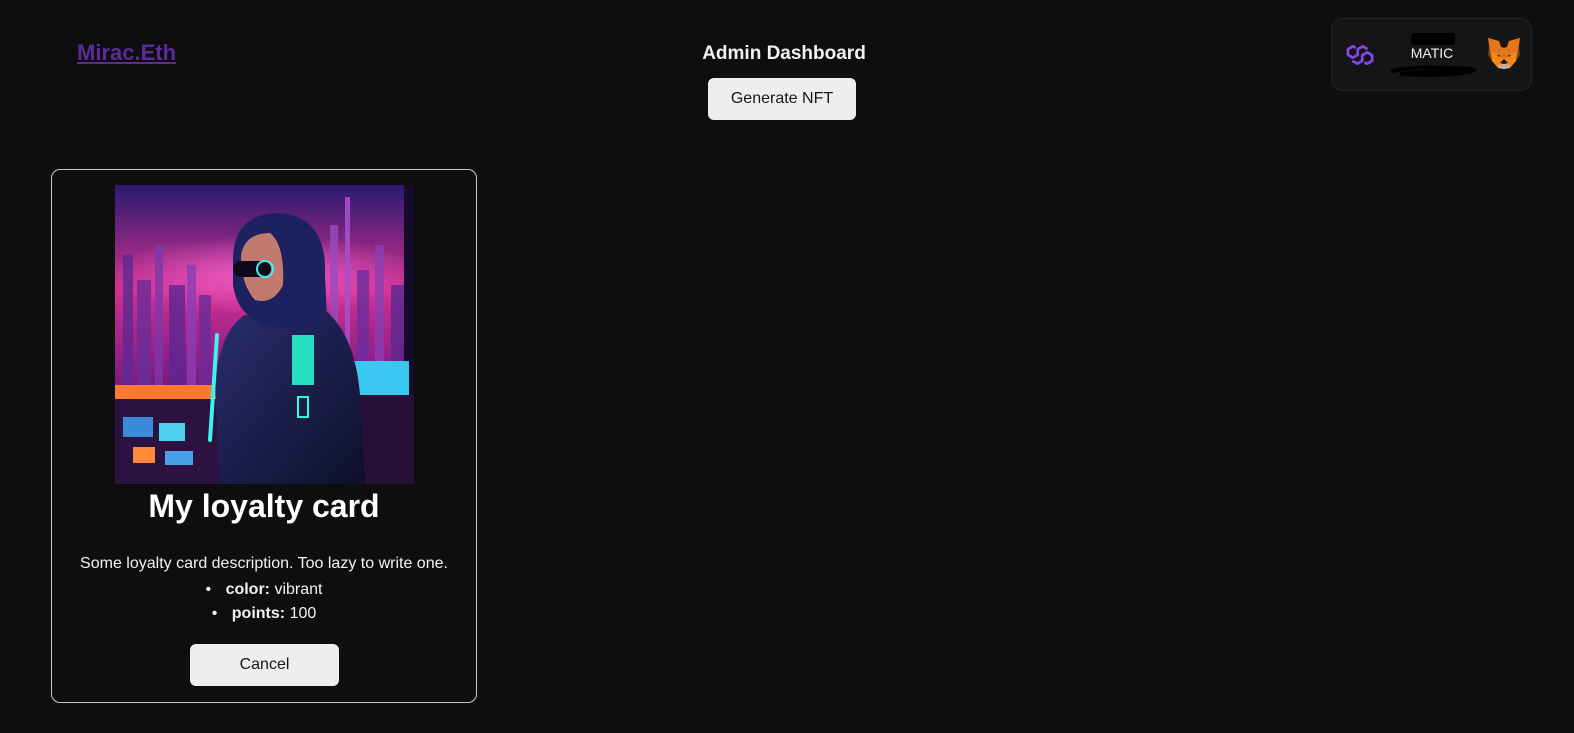  I want to click on token-symbol: MATIC, so click(1432, 53).